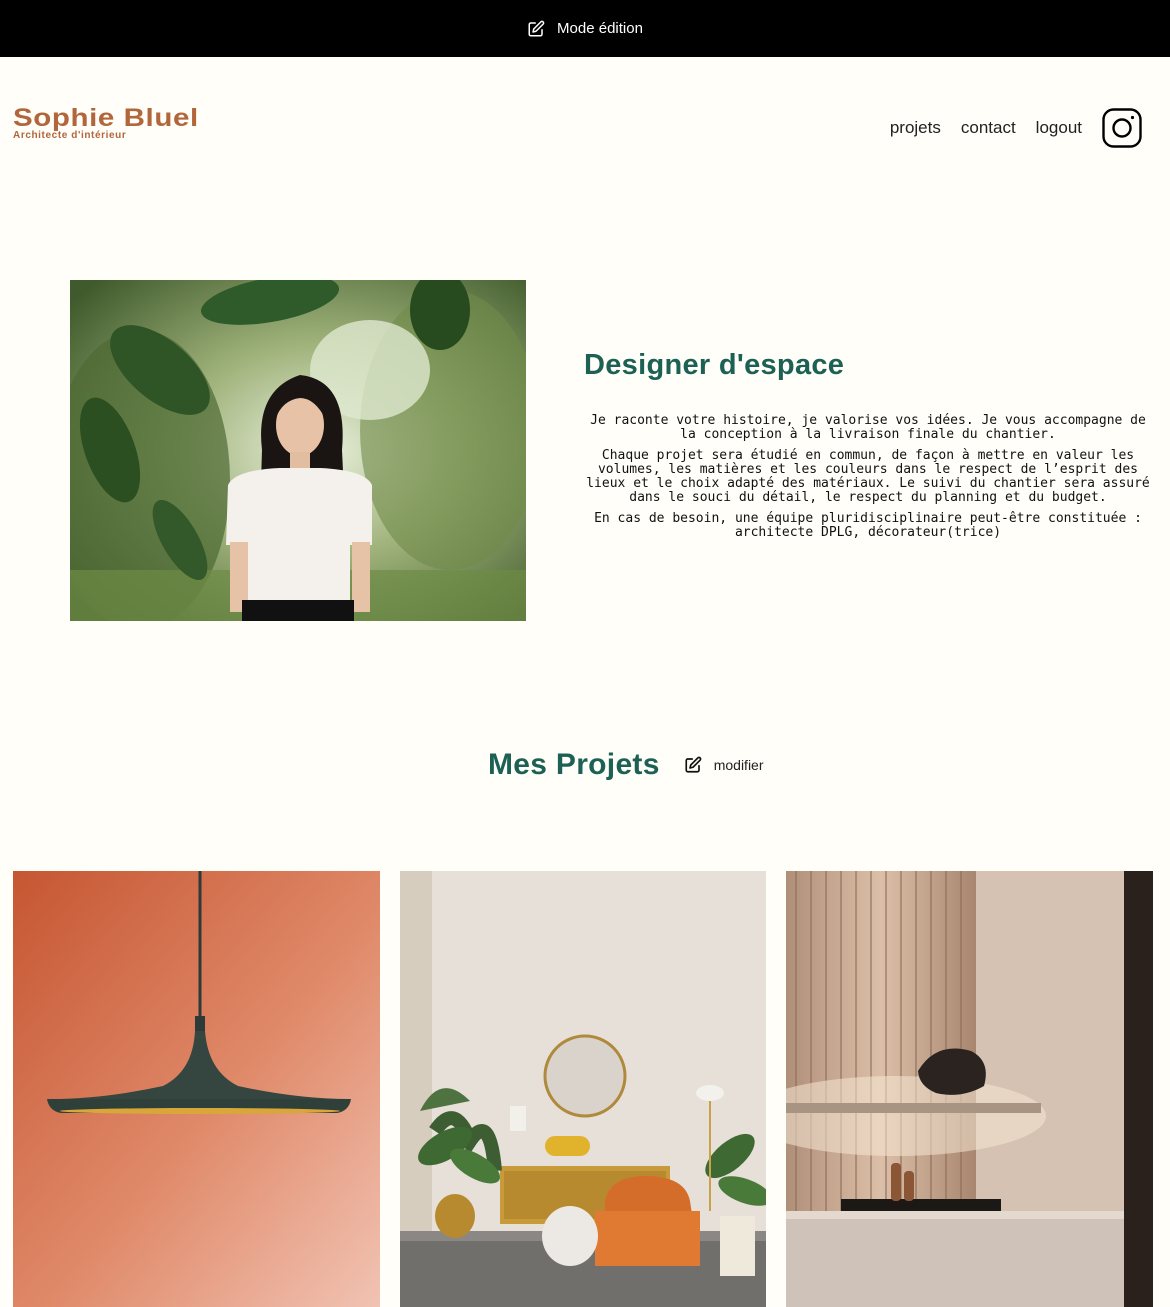 This screenshot has height=1307, width=1170. Describe the element at coordinates (738, 765) in the screenshot. I see `modify-label: modifier` at that location.